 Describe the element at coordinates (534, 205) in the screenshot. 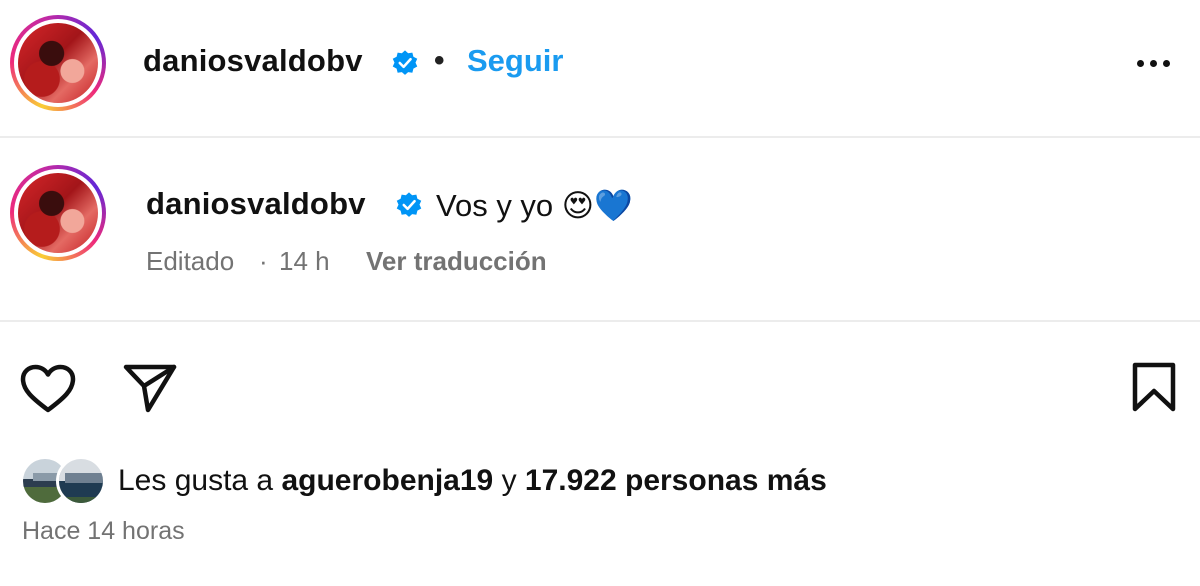

I see `caption-text: Vos y yo 😍💙` at that location.